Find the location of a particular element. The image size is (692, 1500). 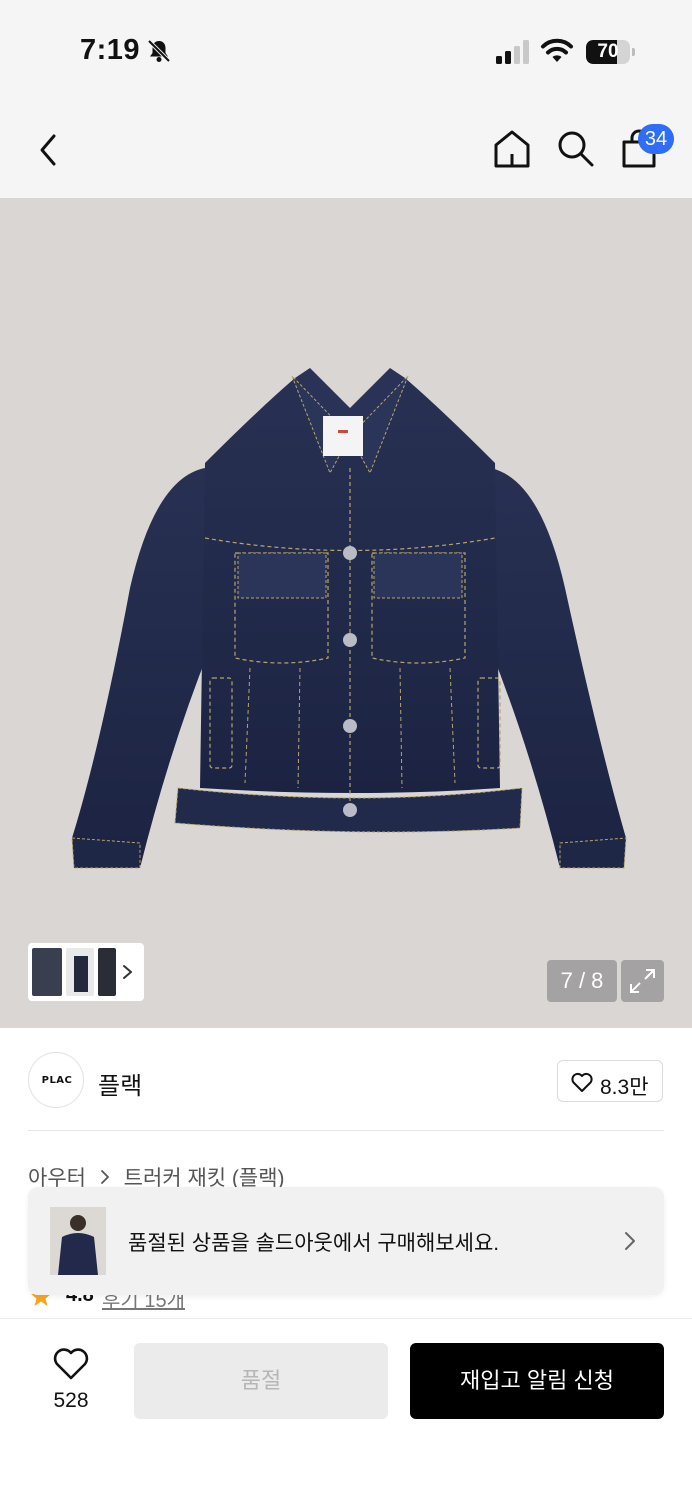

banner-product-thumbnail is located at coordinates (78, 1241).